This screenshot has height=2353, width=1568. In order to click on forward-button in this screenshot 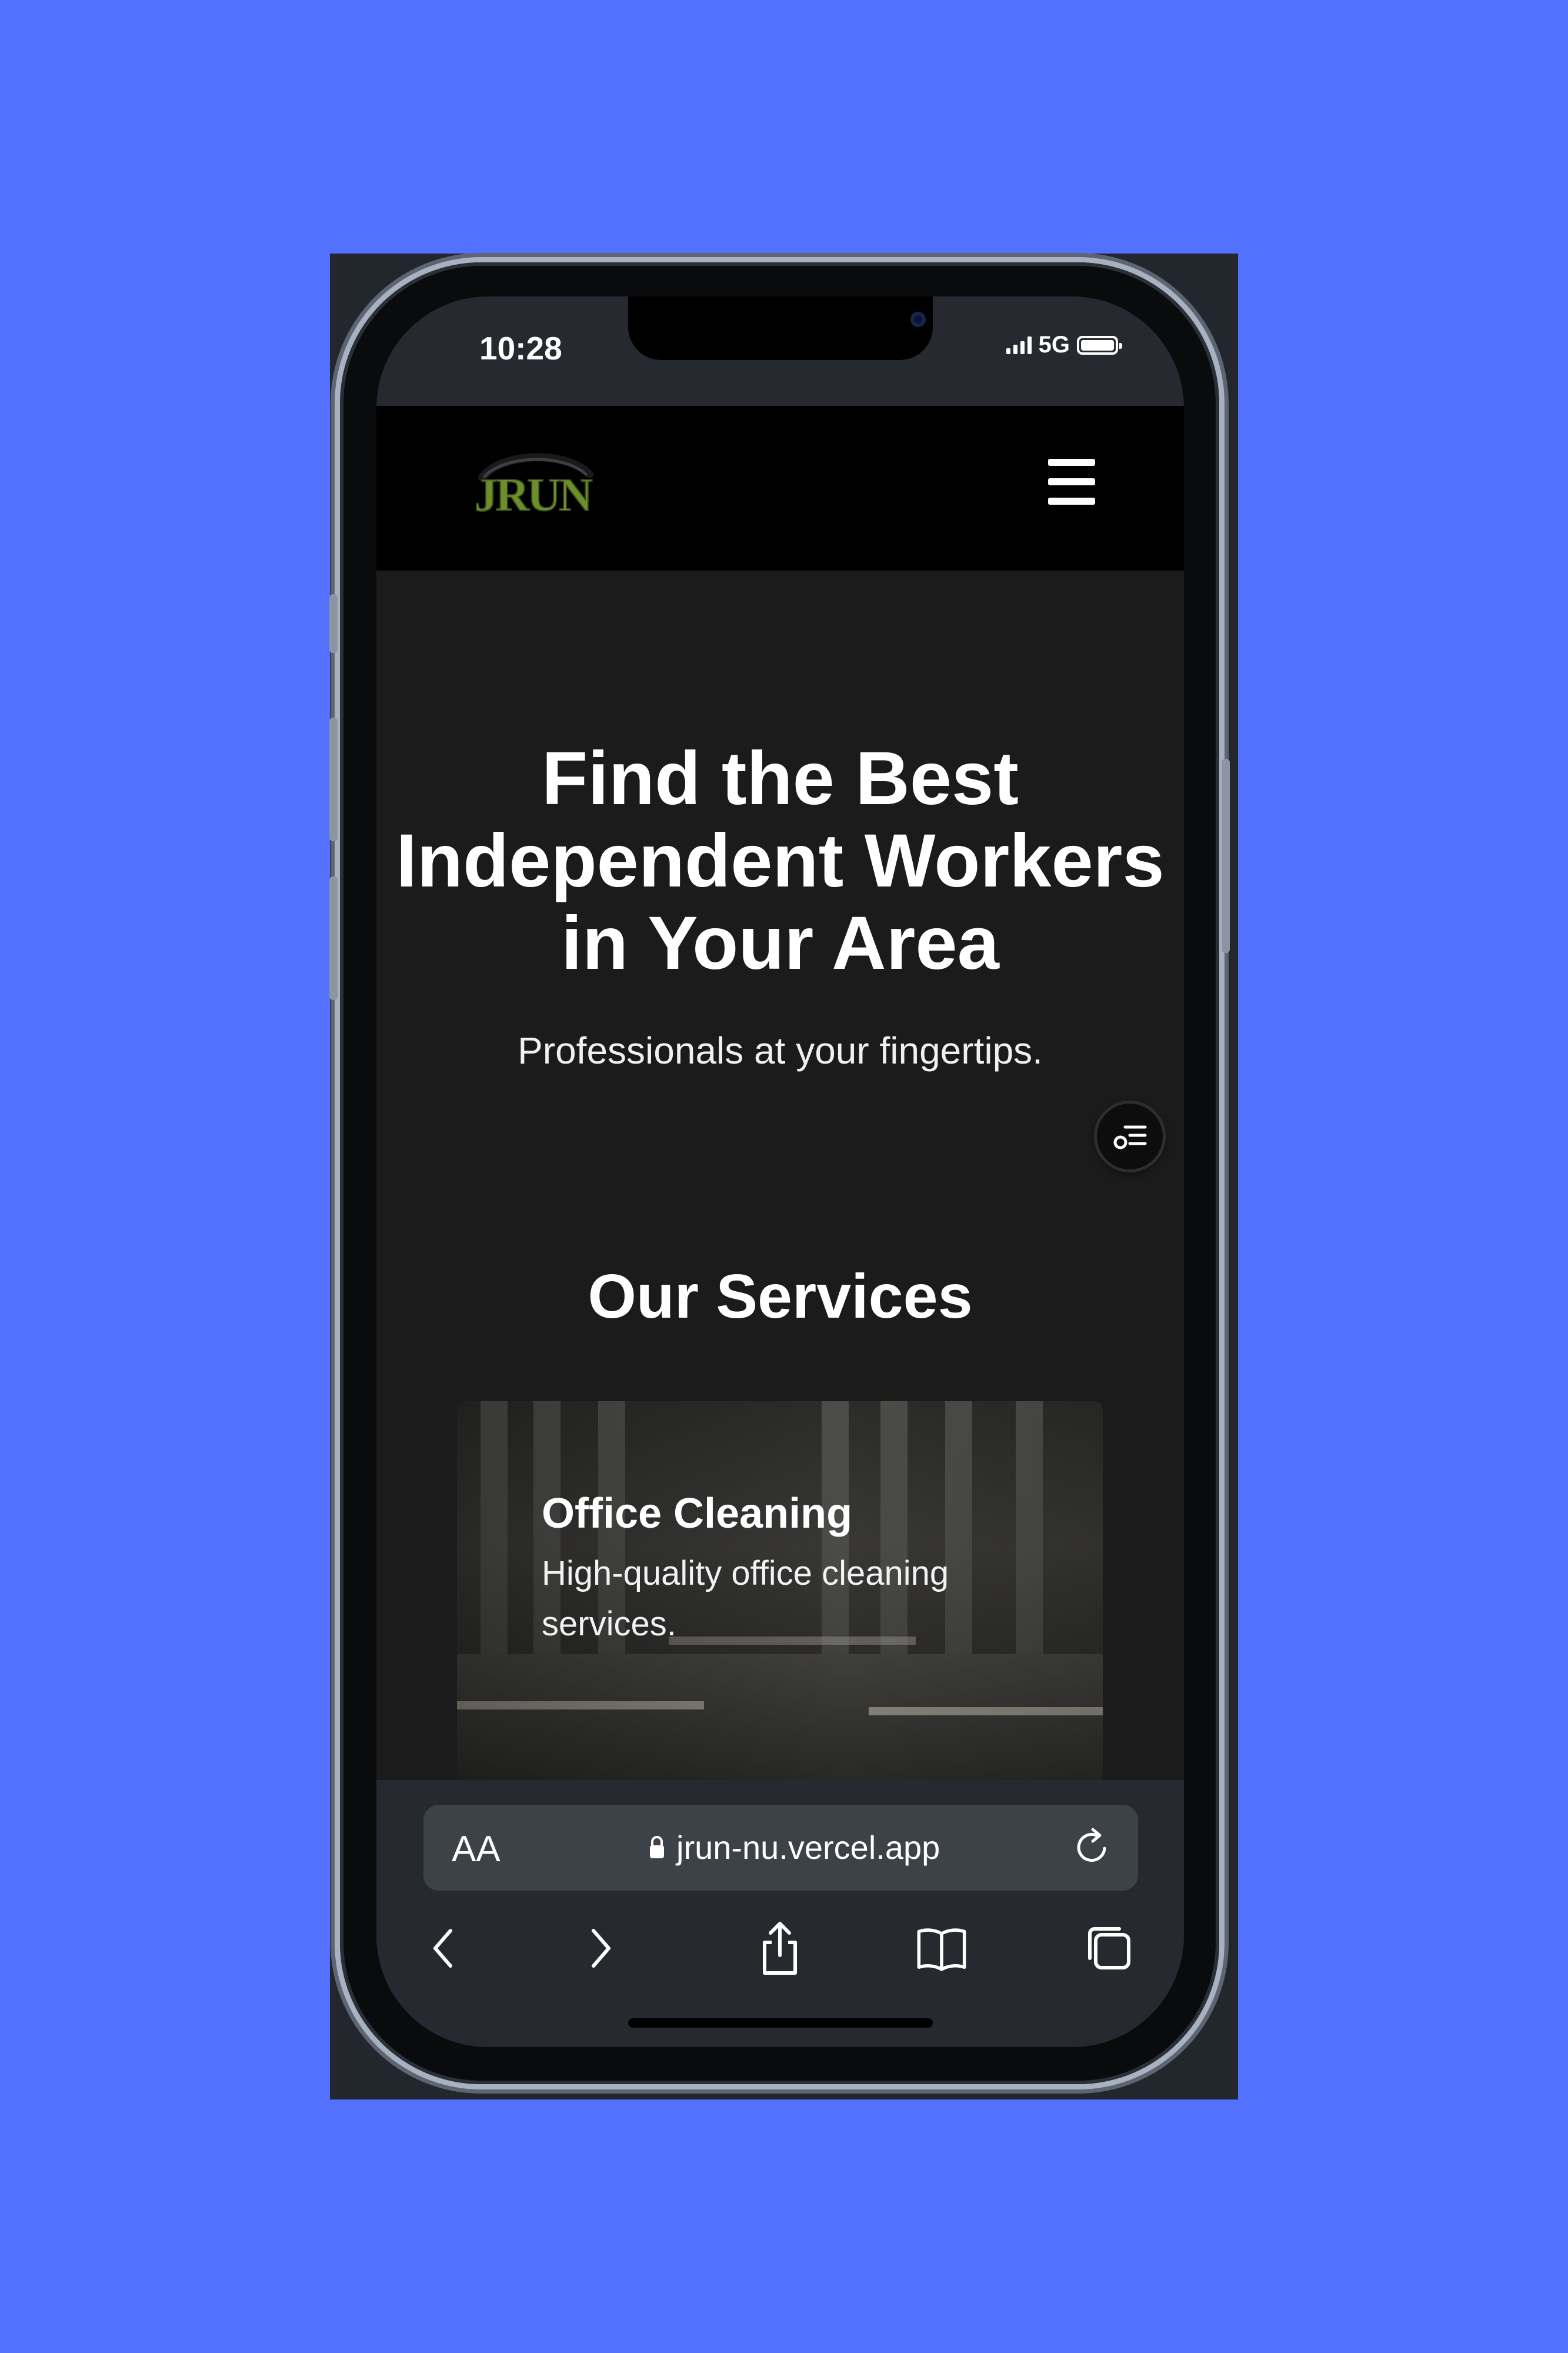, I will do `click(600, 1949)`.